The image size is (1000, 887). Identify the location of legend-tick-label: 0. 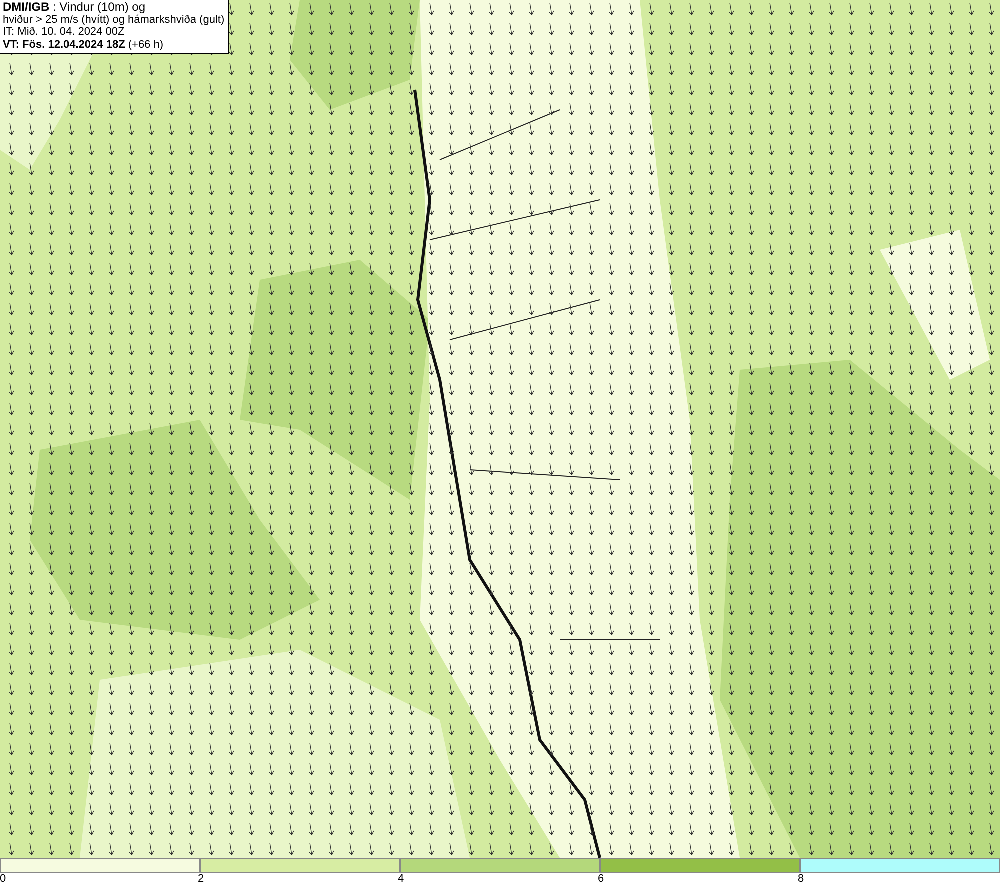
(4, 879).